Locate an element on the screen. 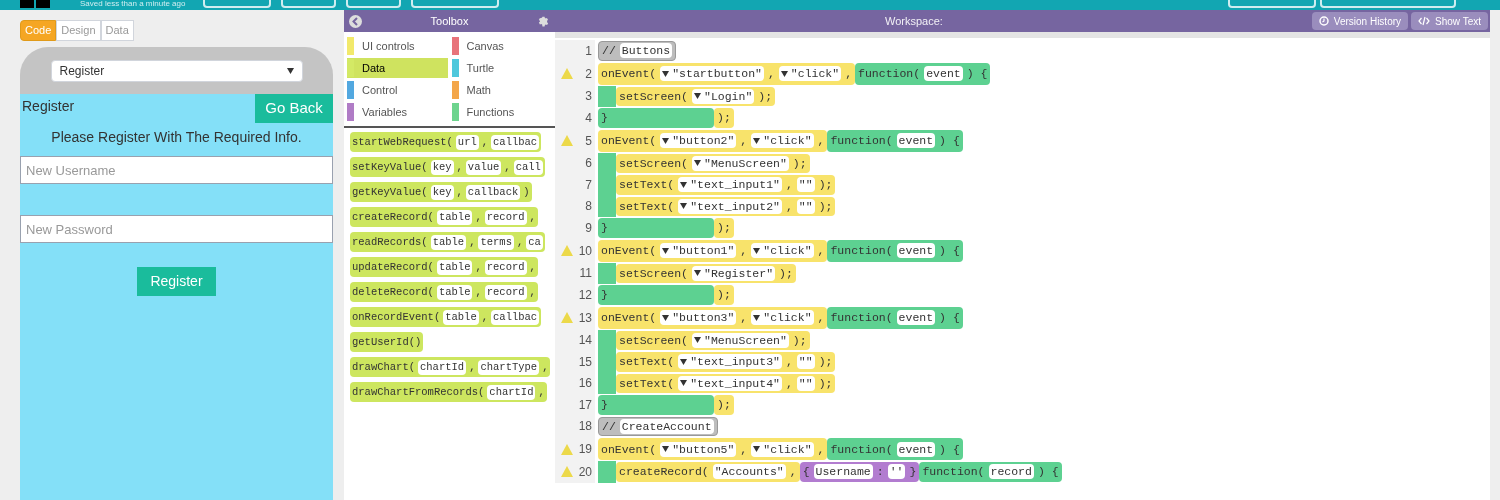 Image resolution: width=1500 pixels, height=500 pixels. code-block: onEvent( "button1" , "click" , is located at coordinates (713, 250).